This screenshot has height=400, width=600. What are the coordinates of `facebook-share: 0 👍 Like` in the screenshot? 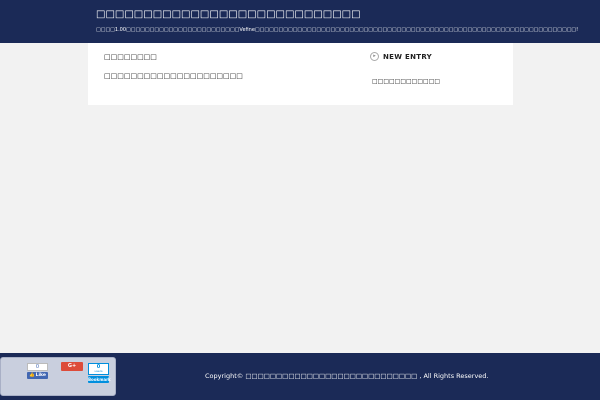 It's located at (37, 371).